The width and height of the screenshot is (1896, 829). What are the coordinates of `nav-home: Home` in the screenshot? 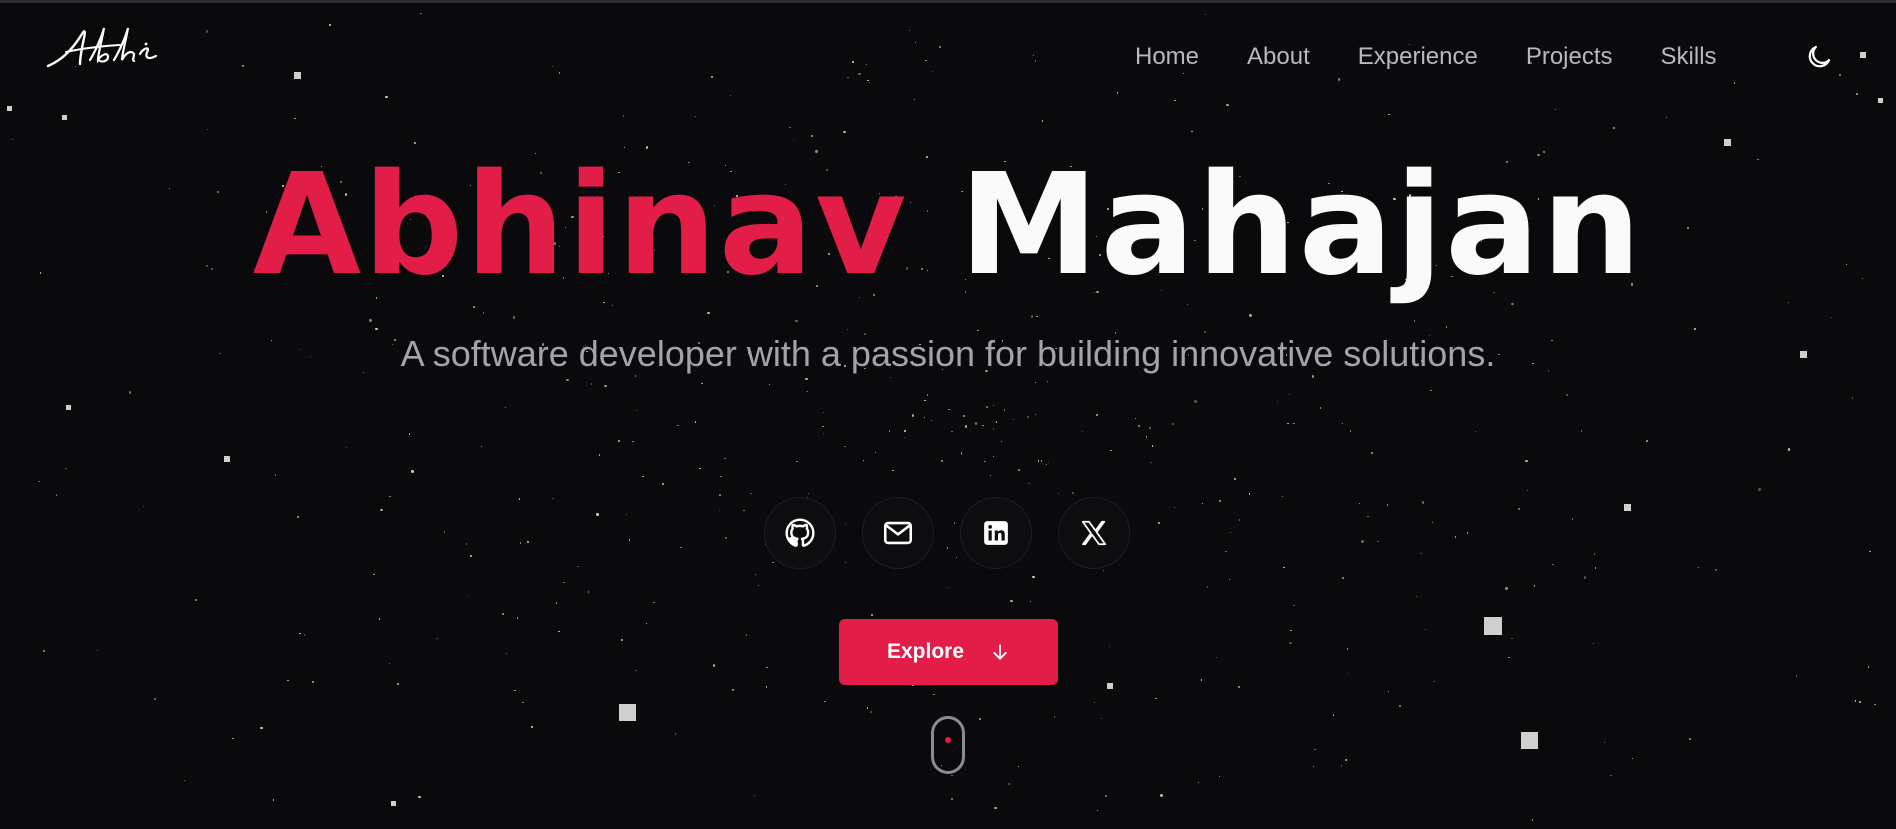 It's located at (1167, 57).